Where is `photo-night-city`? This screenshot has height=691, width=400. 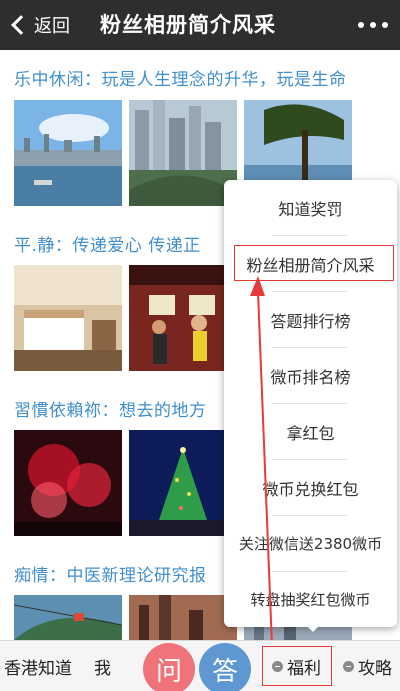 photo-night-city is located at coordinates (183, 617).